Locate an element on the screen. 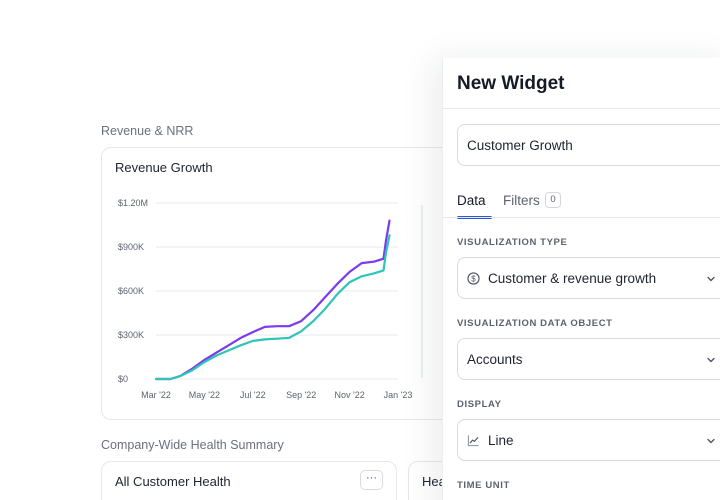 Image resolution: width=720 pixels, height=500 pixels. display-value: Line is located at coordinates (501, 440).